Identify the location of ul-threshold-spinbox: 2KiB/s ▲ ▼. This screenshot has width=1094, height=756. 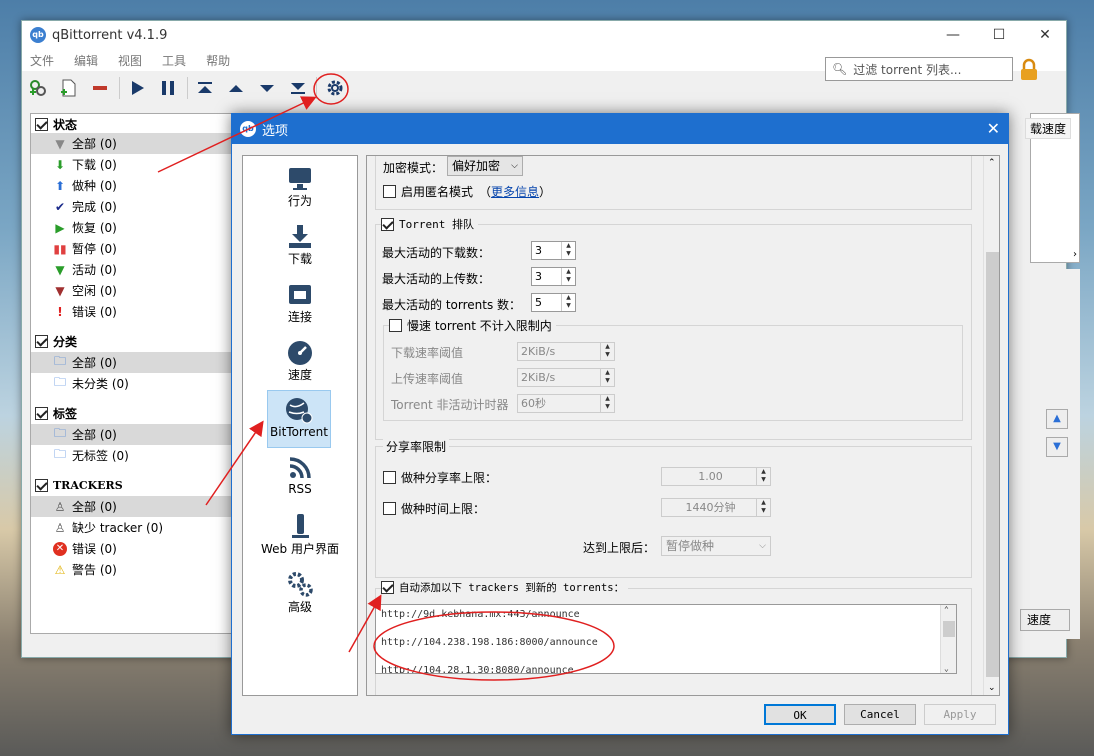
(566, 377).